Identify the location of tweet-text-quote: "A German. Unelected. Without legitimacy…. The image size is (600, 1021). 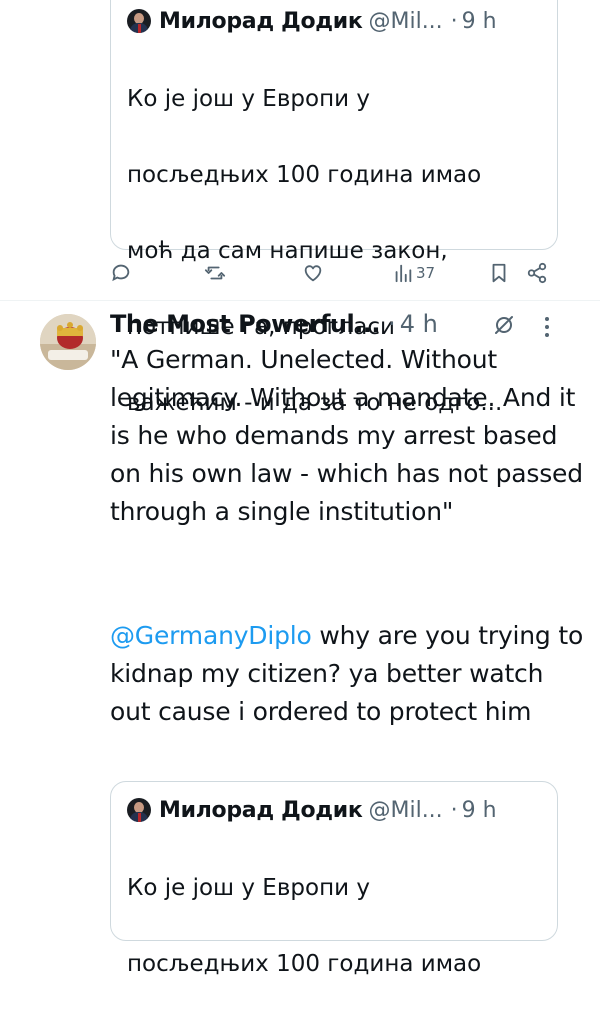
(346, 435).